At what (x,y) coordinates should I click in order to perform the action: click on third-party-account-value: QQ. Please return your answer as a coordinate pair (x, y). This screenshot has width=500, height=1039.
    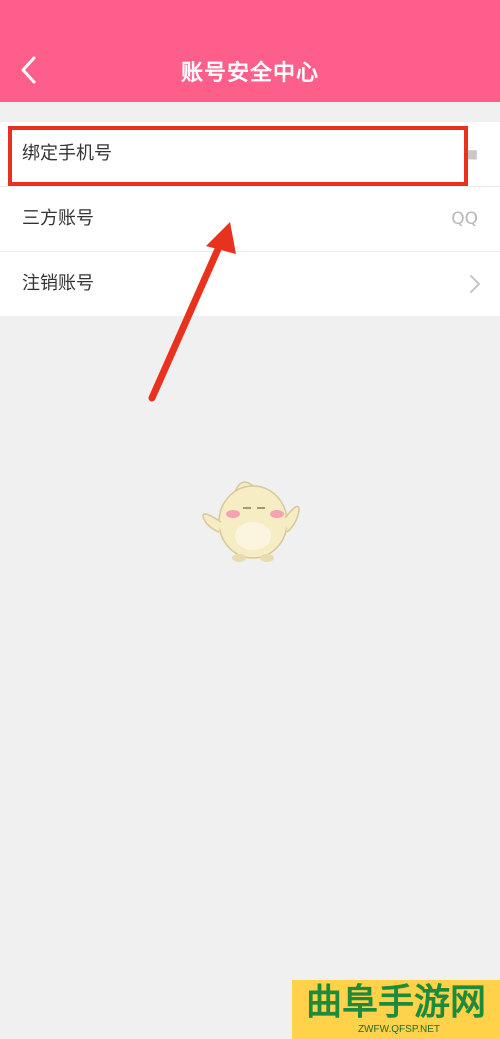
    Looking at the image, I should click on (464, 219).